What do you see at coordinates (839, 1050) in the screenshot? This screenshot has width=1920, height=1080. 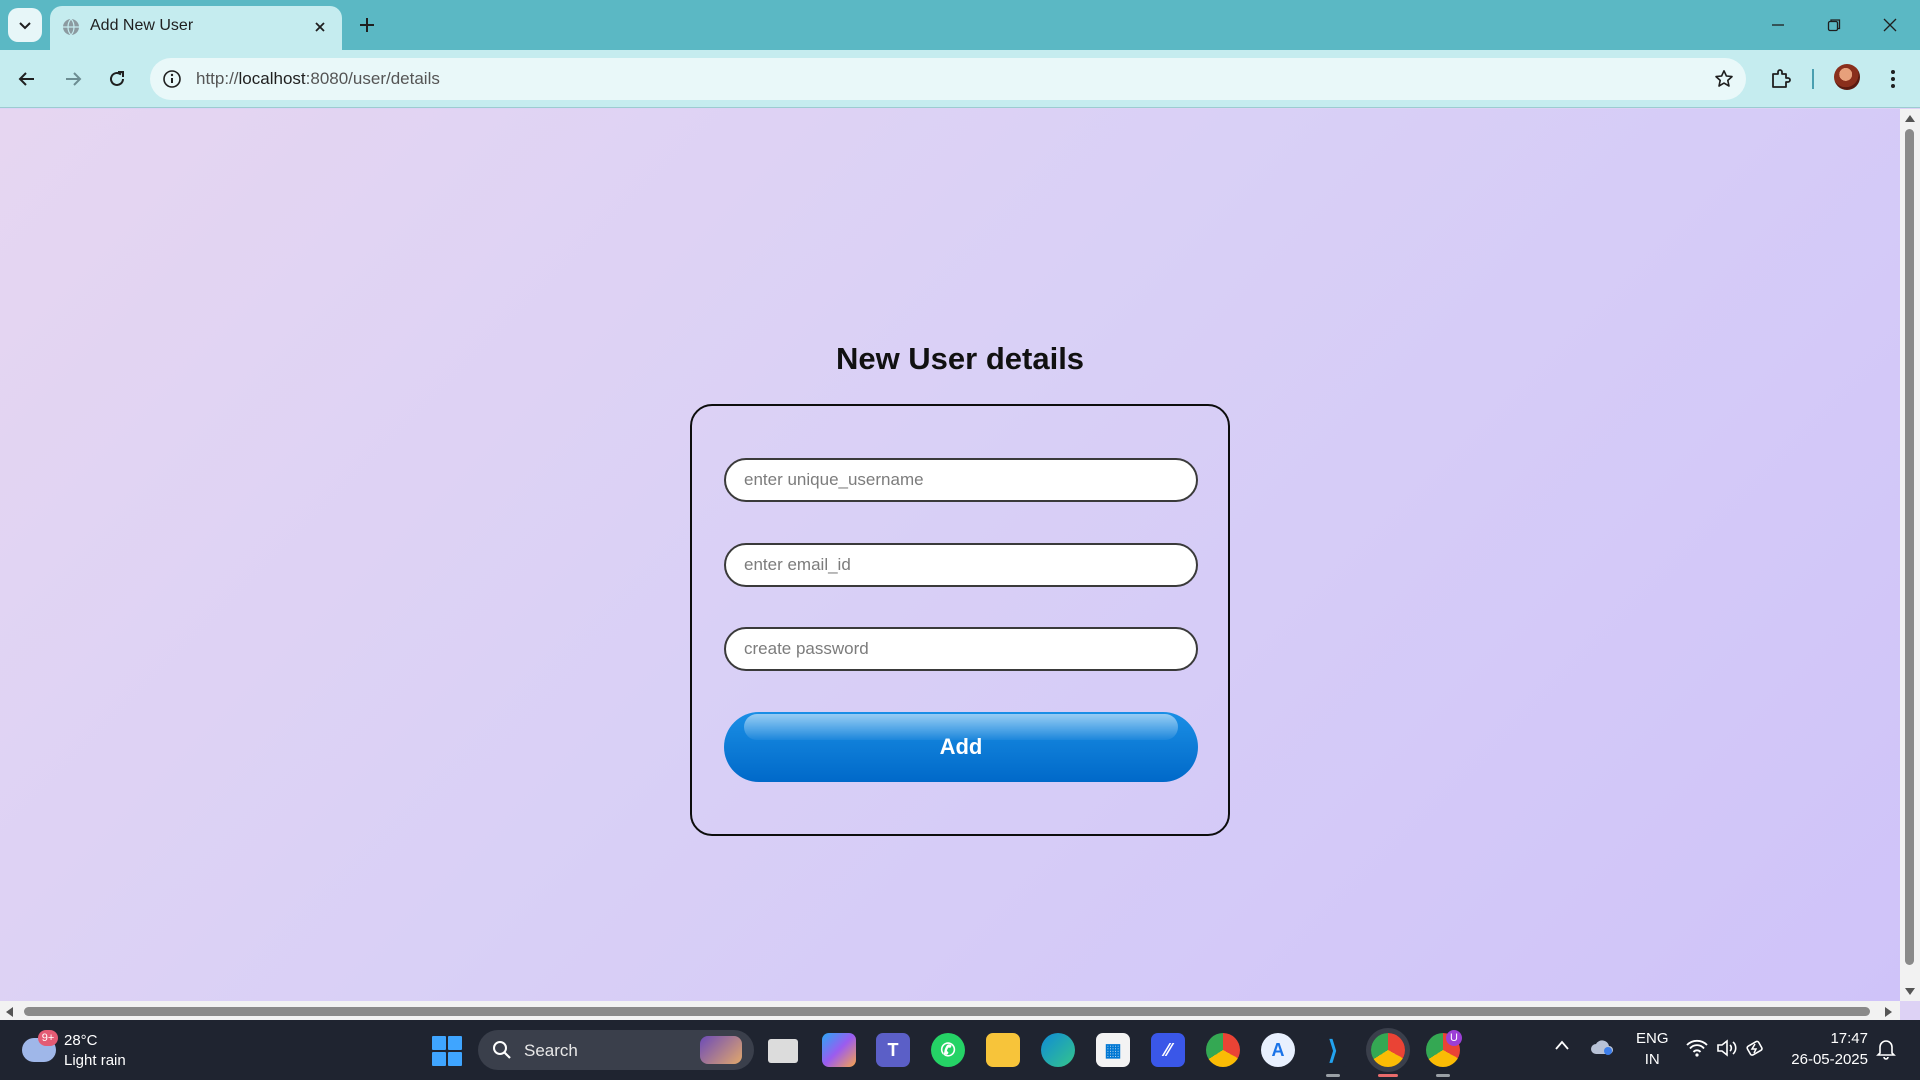 I see `copilot-icon` at bounding box center [839, 1050].